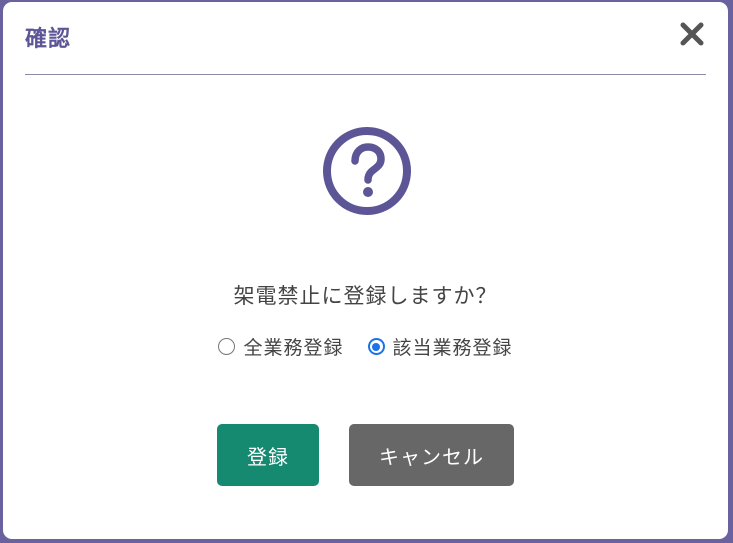 The image size is (733, 543). Describe the element at coordinates (268, 455) in the screenshot. I see `register-button: 登録` at that location.